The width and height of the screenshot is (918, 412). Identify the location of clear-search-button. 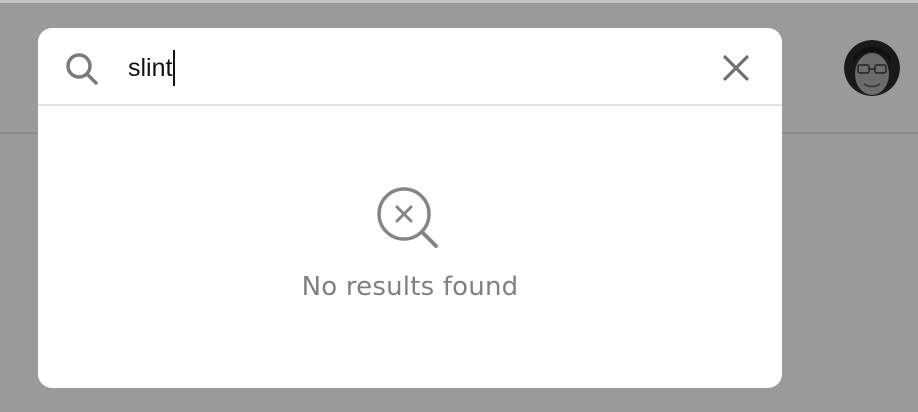
(736, 68).